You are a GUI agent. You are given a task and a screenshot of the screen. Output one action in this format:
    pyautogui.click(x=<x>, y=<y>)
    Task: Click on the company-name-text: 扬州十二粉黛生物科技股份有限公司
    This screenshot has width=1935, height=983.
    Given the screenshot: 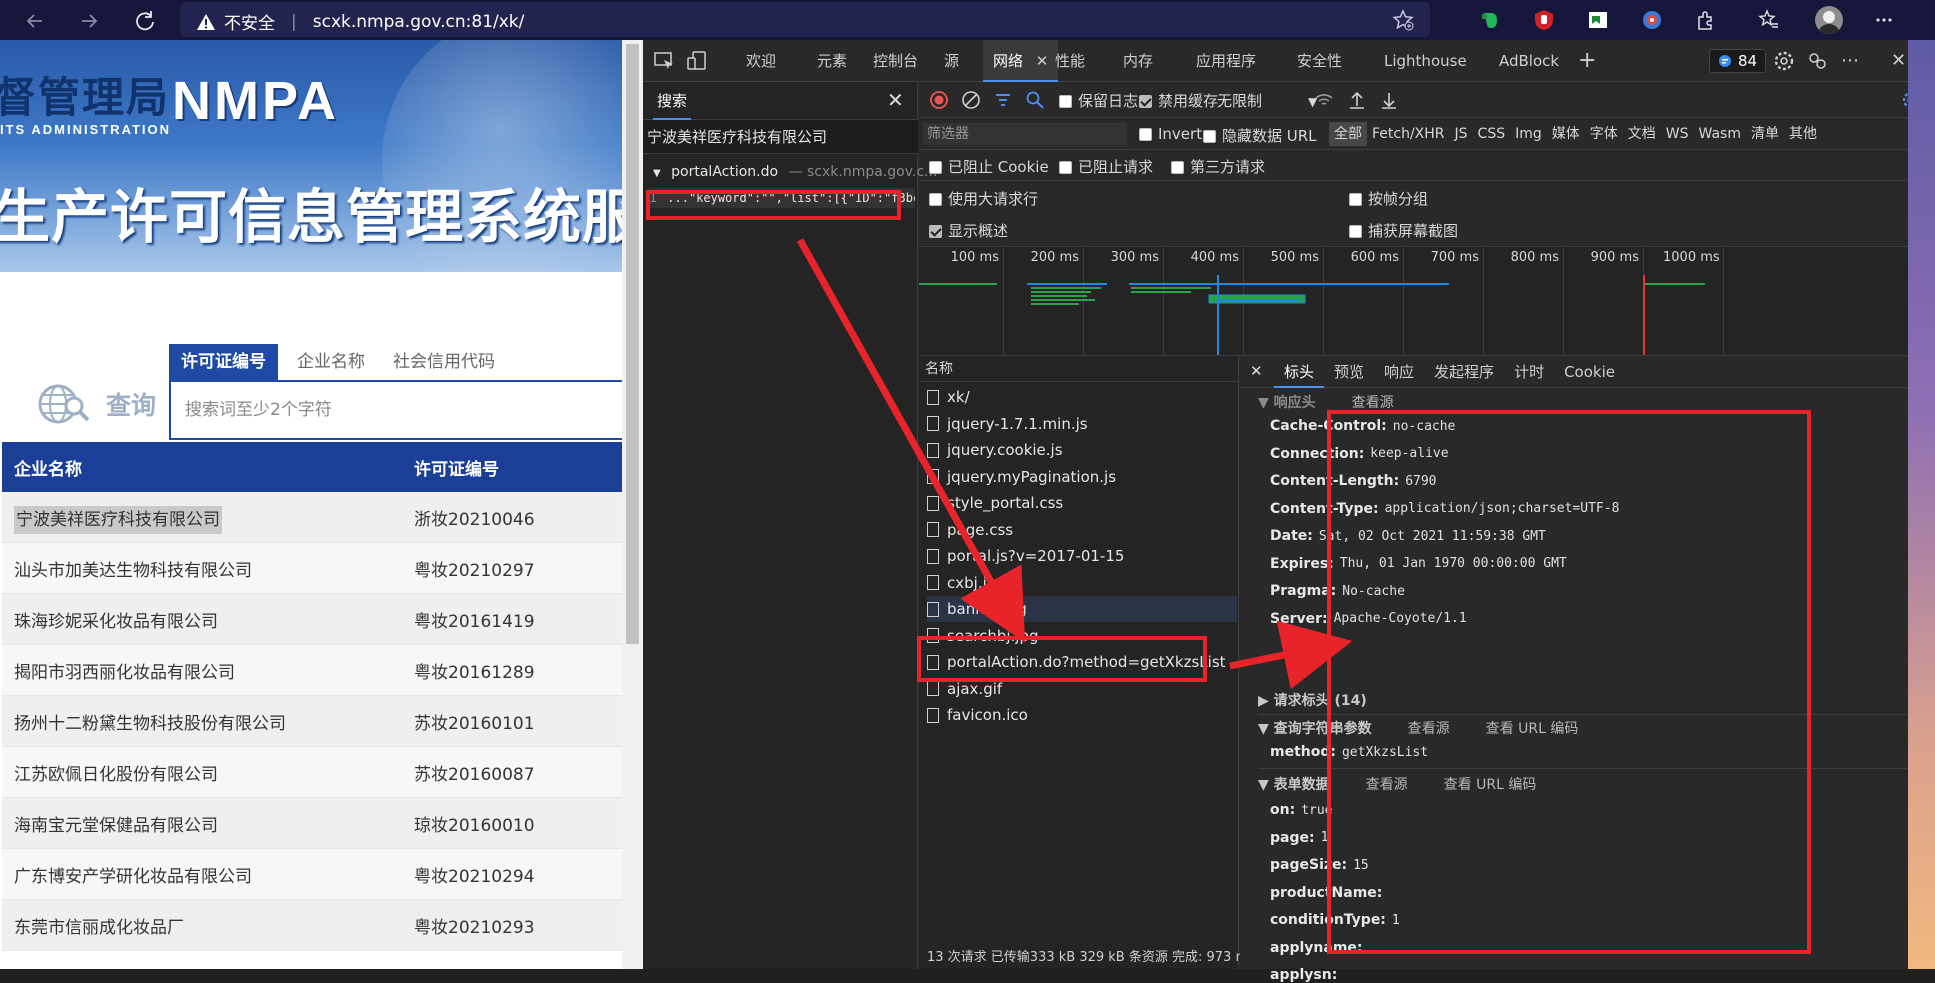 What is the action you would take?
    pyautogui.click(x=150, y=724)
    